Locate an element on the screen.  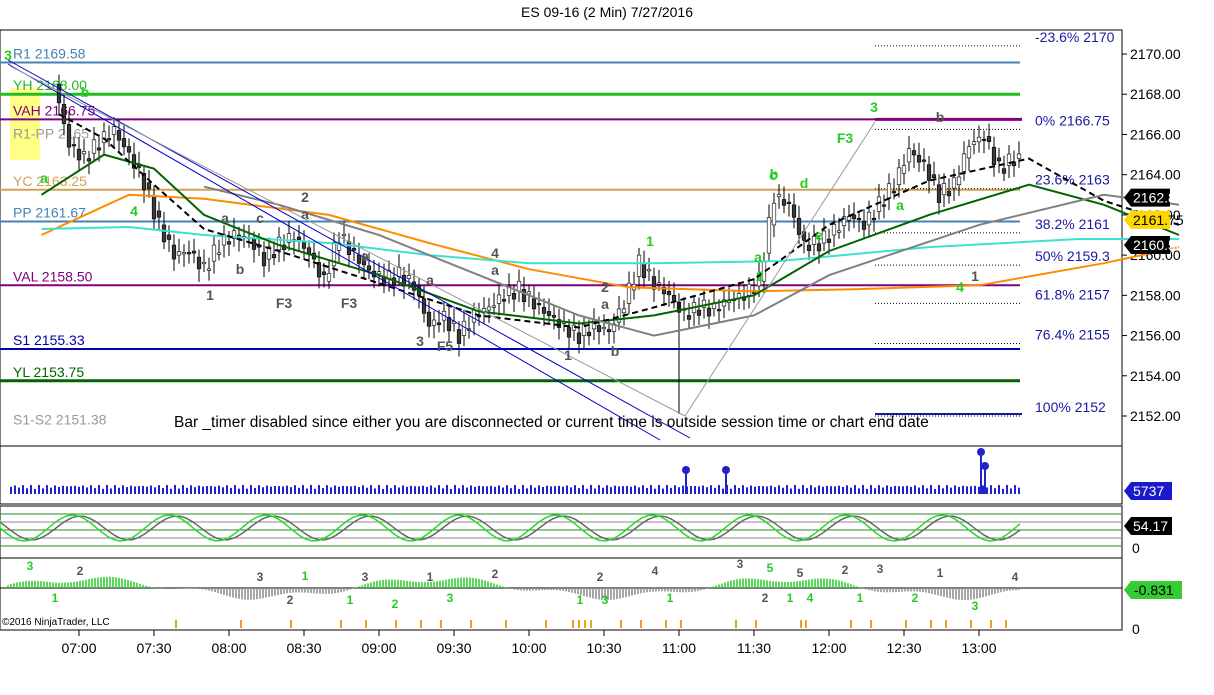
fib-label: 76.4% 2155 is located at coordinates (1072, 335).